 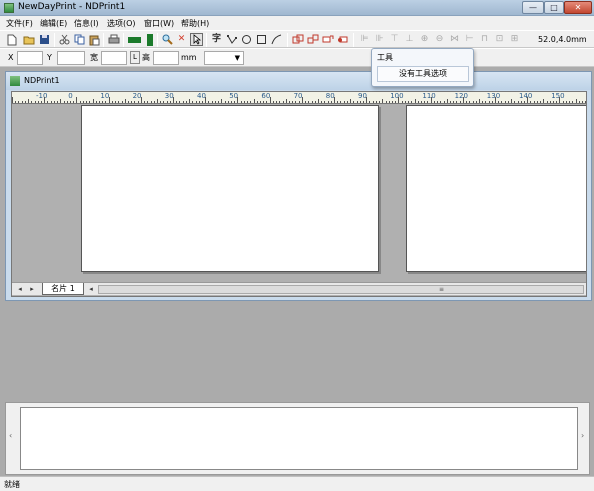 I want to click on x-input, so click(x=30, y=58).